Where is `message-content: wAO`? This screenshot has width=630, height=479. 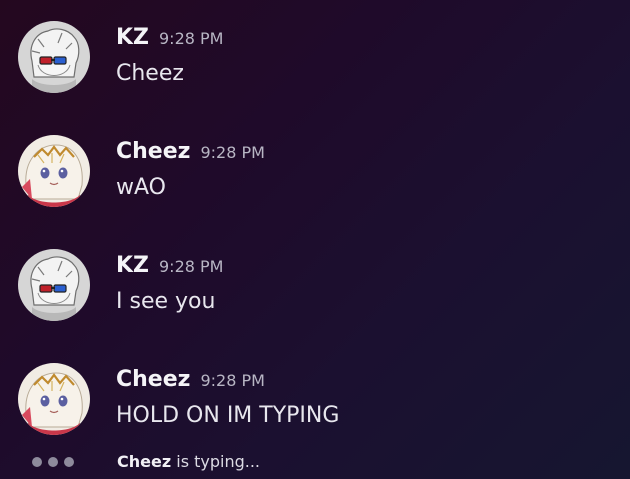 message-content: wAO is located at coordinates (141, 187).